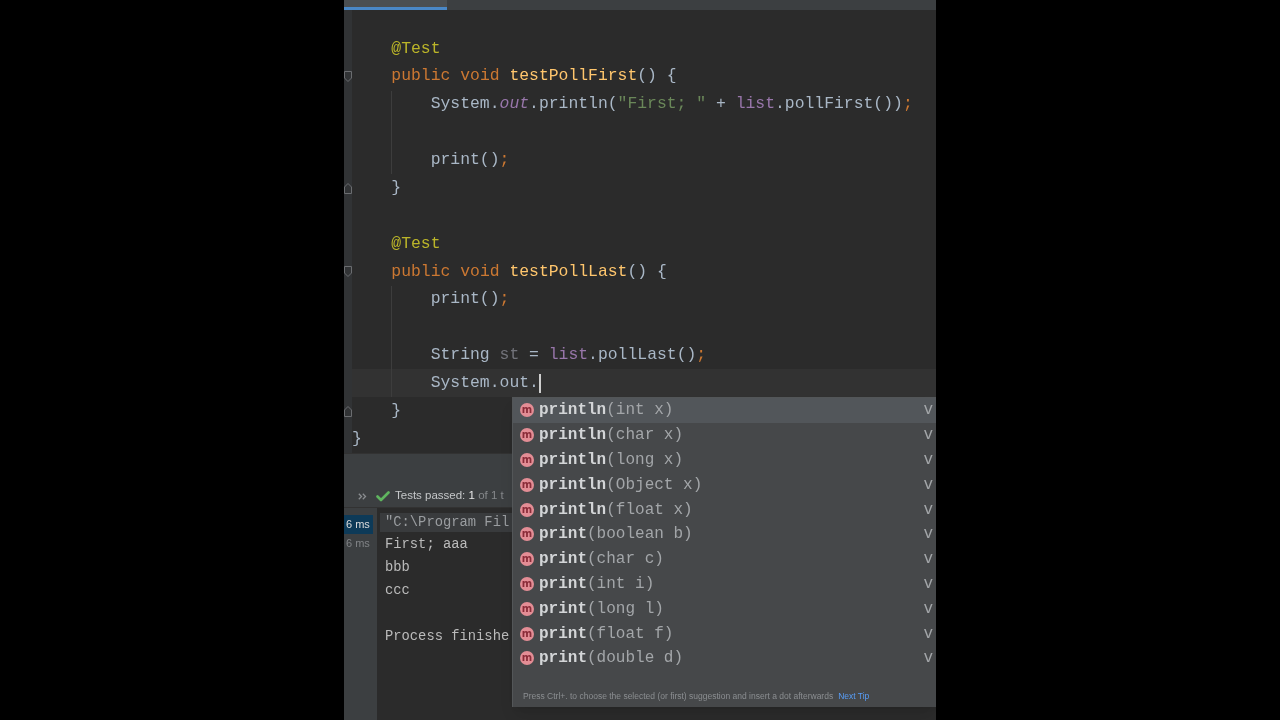 The image size is (1280, 720). Describe the element at coordinates (724, 410) in the screenshot. I see `completion-item: m println(int x) v` at that location.